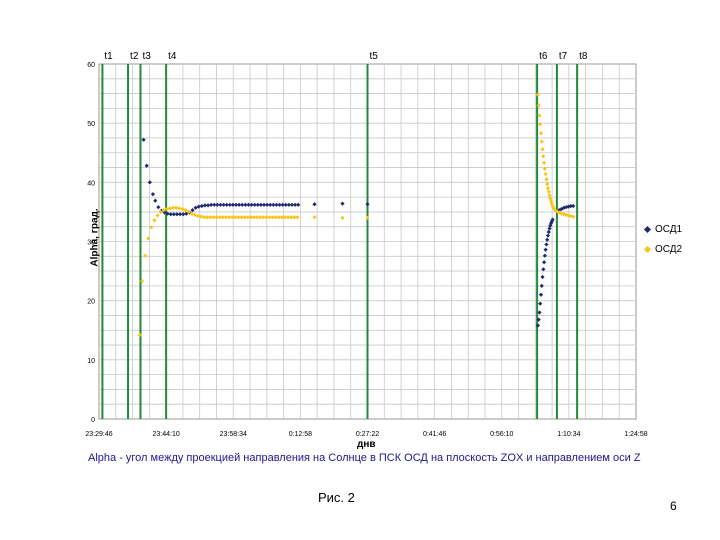 The width and height of the screenshot is (720, 540). Describe the element at coordinates (233, 434) in the screenshot. I see `x-tick-label: 23:58:34` at that location.